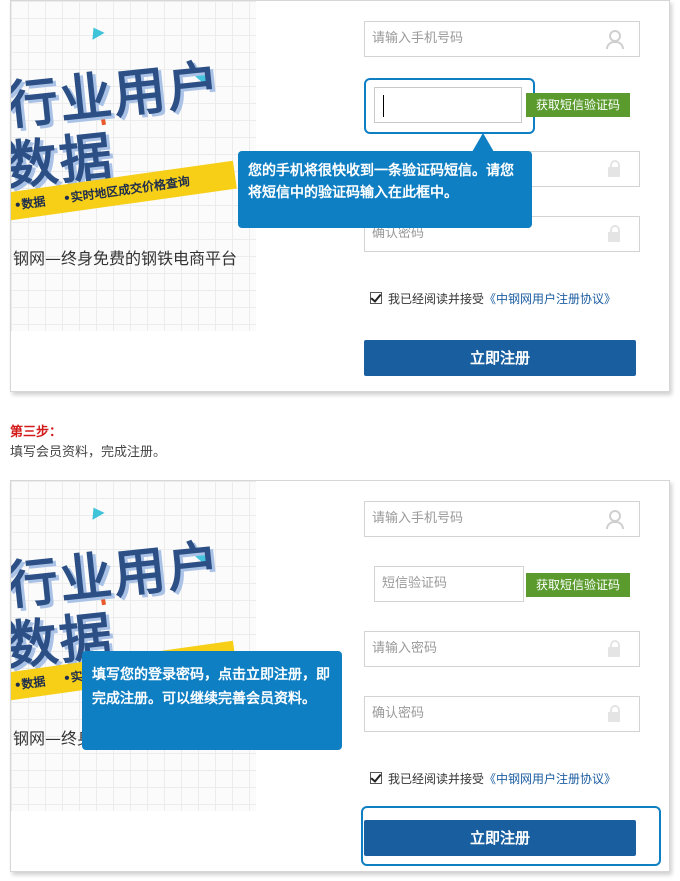 This screenshot has height=881, width=680. What do you see at coordinates (88, 452) in the screenshot?
I see `step-description: 填写会员资料，完成注册。` at bounding box center [88, 452].